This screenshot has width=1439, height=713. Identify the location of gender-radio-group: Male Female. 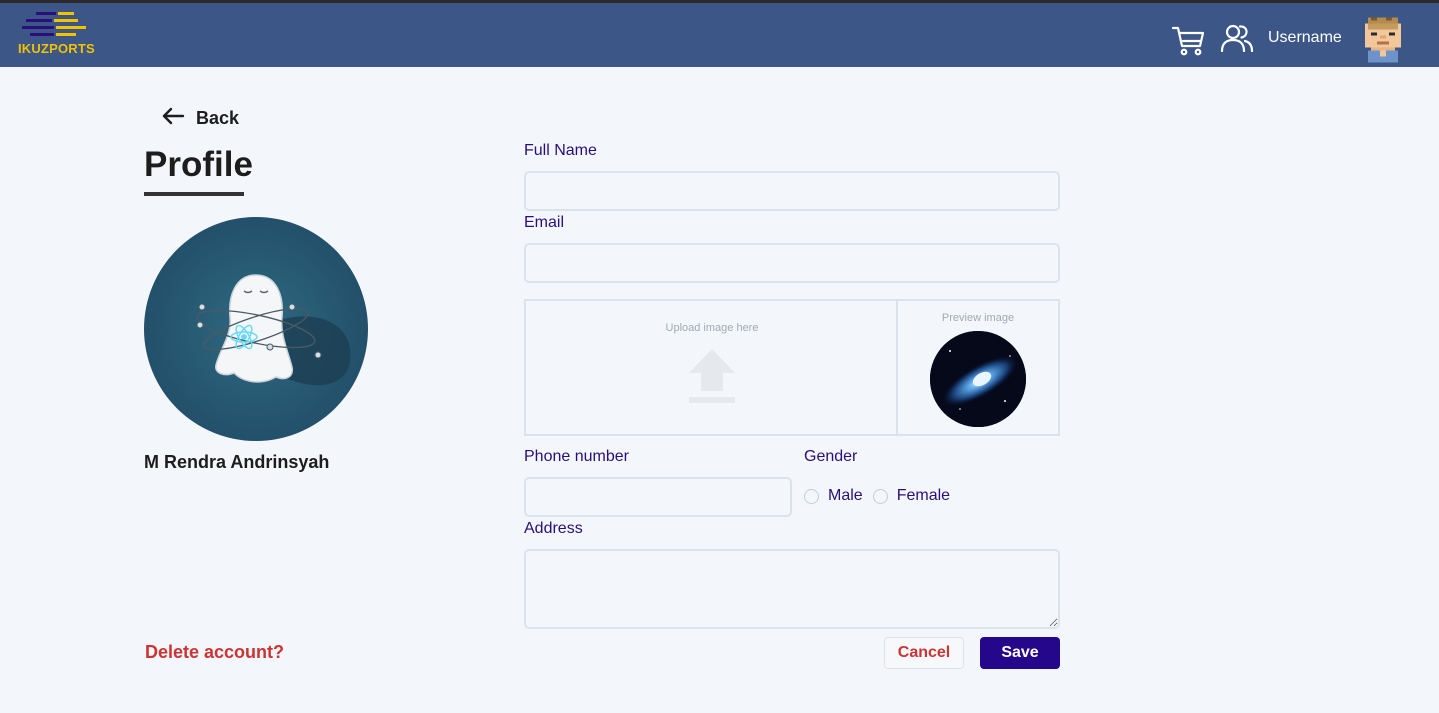
(882, 496).